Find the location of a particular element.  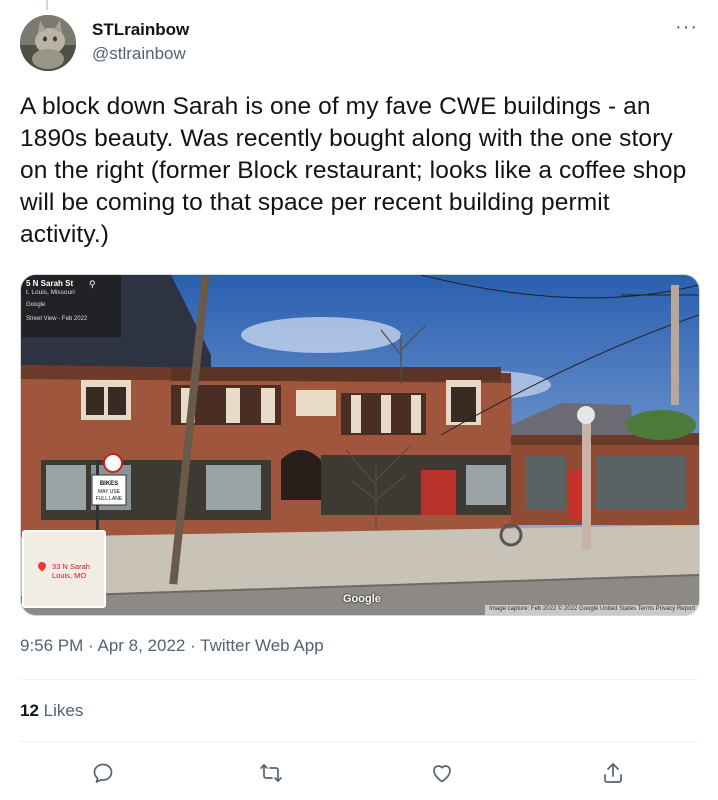

minimap-label-2: Louis, MO is located at coordinates (69, 575).